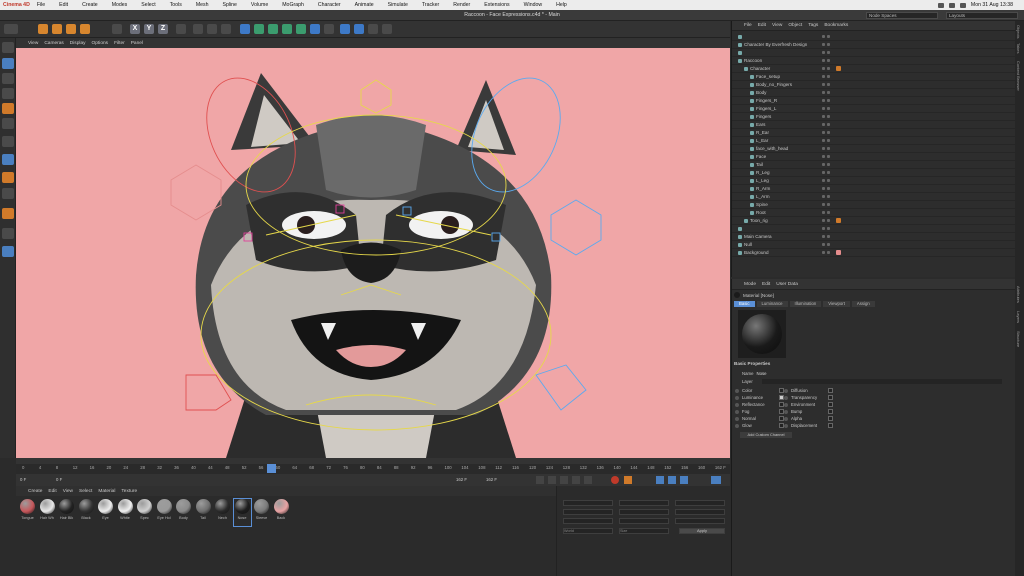  What do you see at coordinates (373, 29) in the screenshot?
I see `snap-icon` at bounding box center [373, 29].